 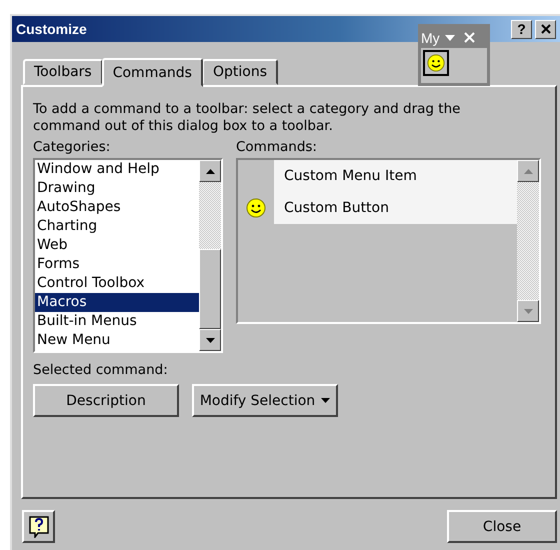 I want to click on category-item: Charting, so click(x=117, y=226).